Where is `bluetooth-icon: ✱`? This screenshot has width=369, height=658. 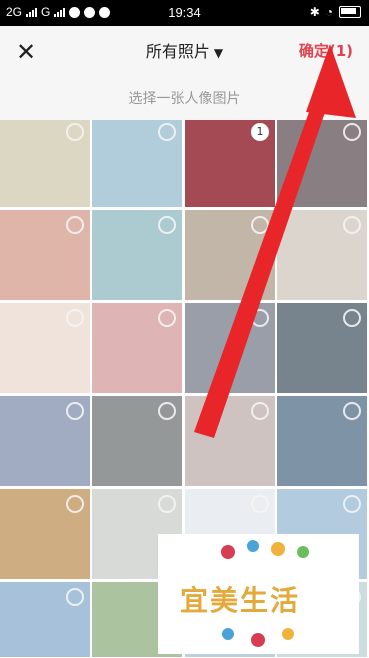 bluetooth-icon: ✱ is located at coordinates (314, 12).